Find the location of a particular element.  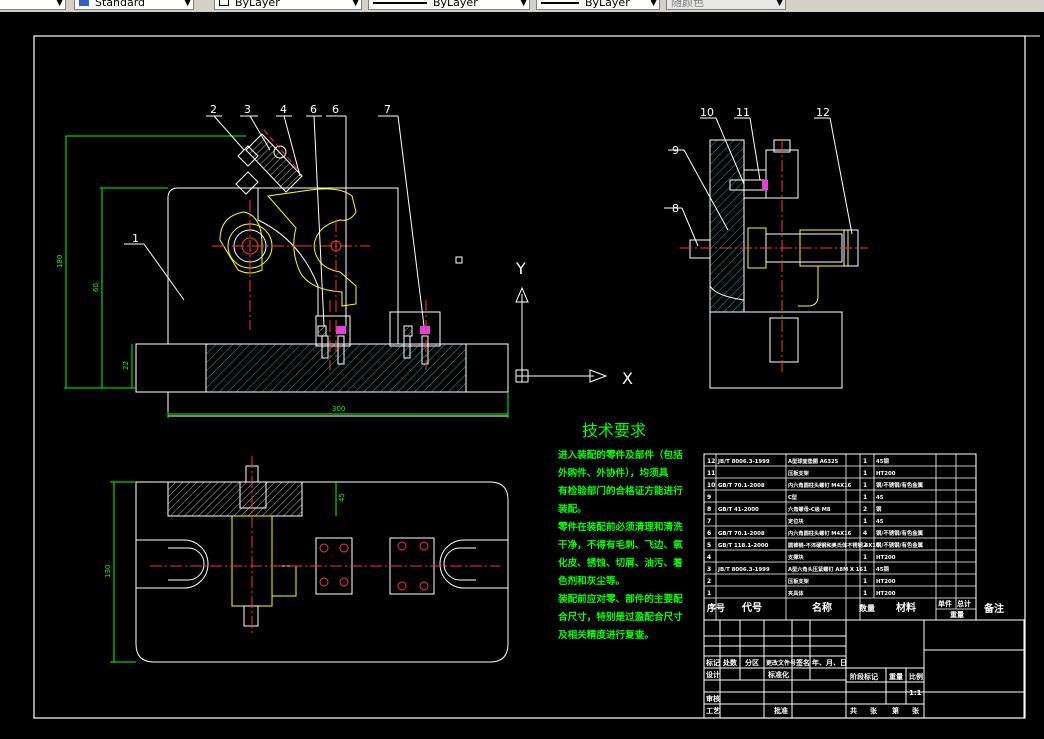

lineweight-dropdown: ByLayer ▼ is located at coordinates (598, 5).